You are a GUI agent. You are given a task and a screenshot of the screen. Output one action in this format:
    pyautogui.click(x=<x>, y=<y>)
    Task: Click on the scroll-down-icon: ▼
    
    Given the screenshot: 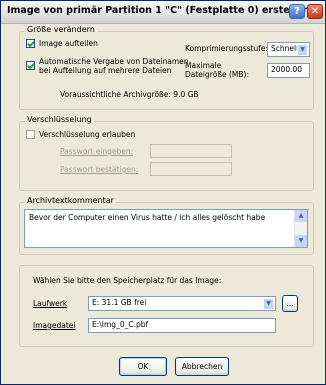 What is the action you would take?
    pyautogui.click(x=301, y=241)
    